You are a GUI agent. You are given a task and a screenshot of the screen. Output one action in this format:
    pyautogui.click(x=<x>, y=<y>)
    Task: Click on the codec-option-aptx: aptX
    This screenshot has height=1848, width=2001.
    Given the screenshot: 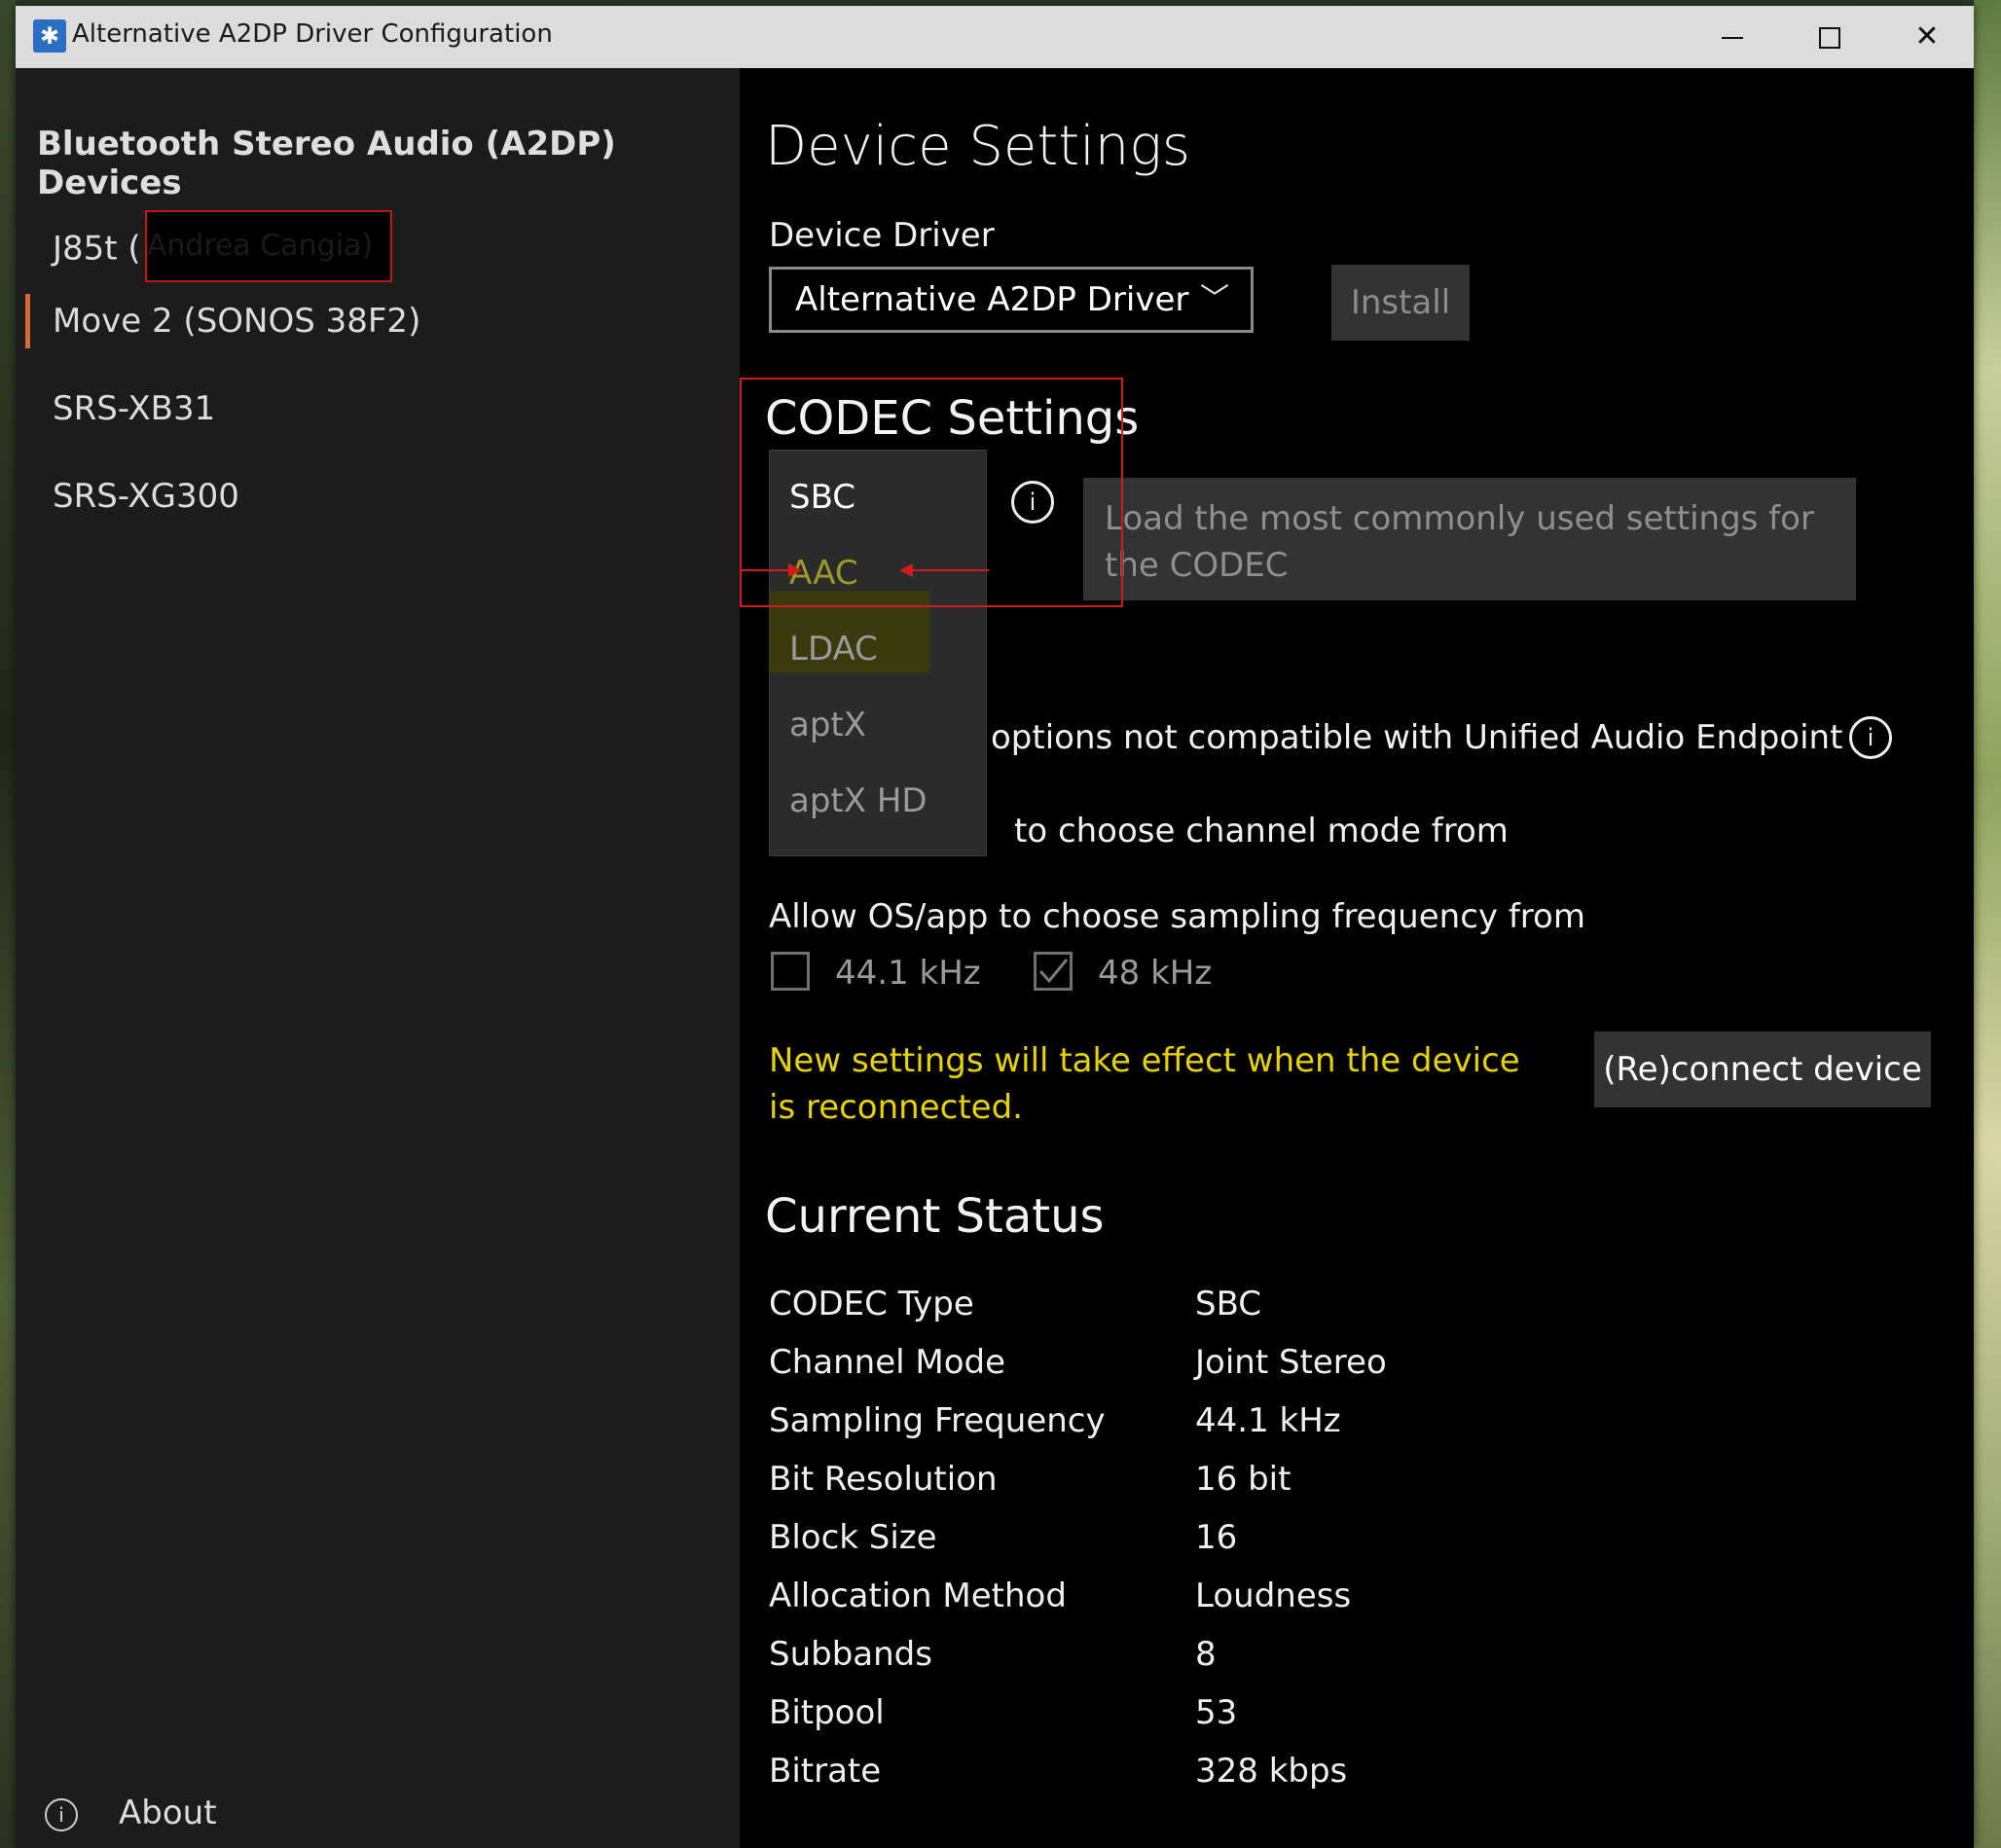 What is the action you would take?
    pyautogui.click(x=827, y=725)
    